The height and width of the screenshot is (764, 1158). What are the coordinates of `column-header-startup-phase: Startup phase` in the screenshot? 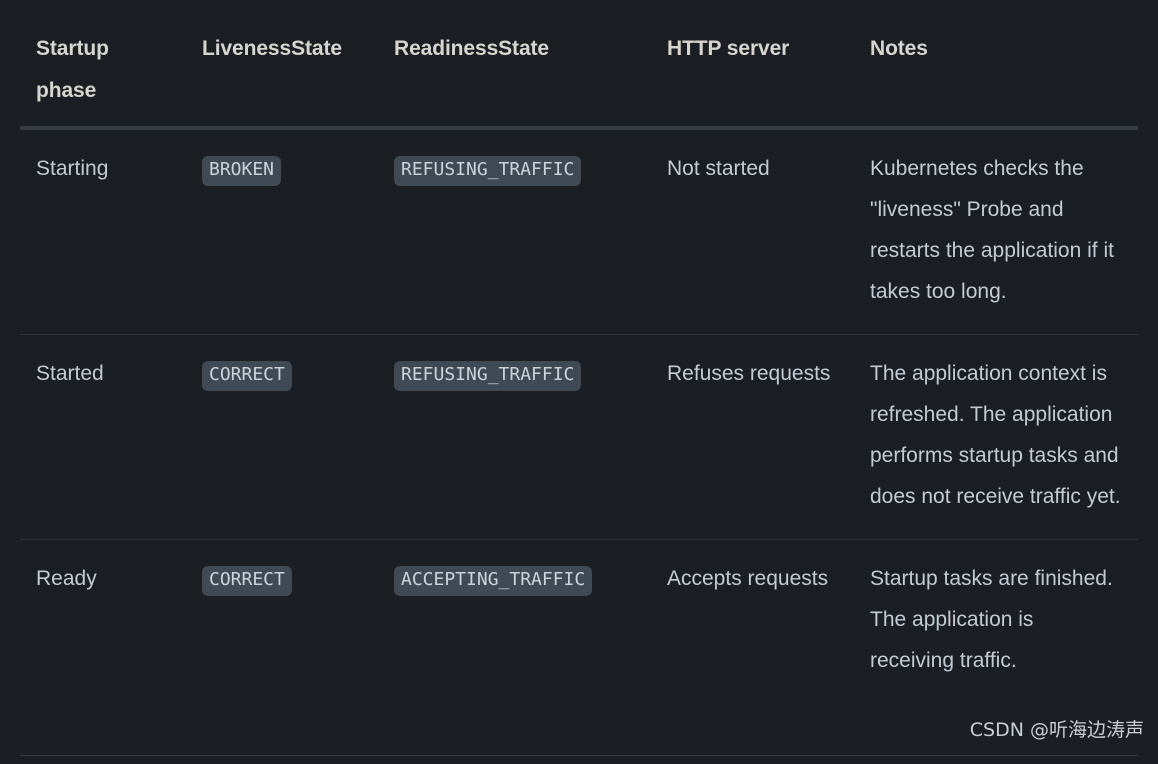 It's located at (103, 65).